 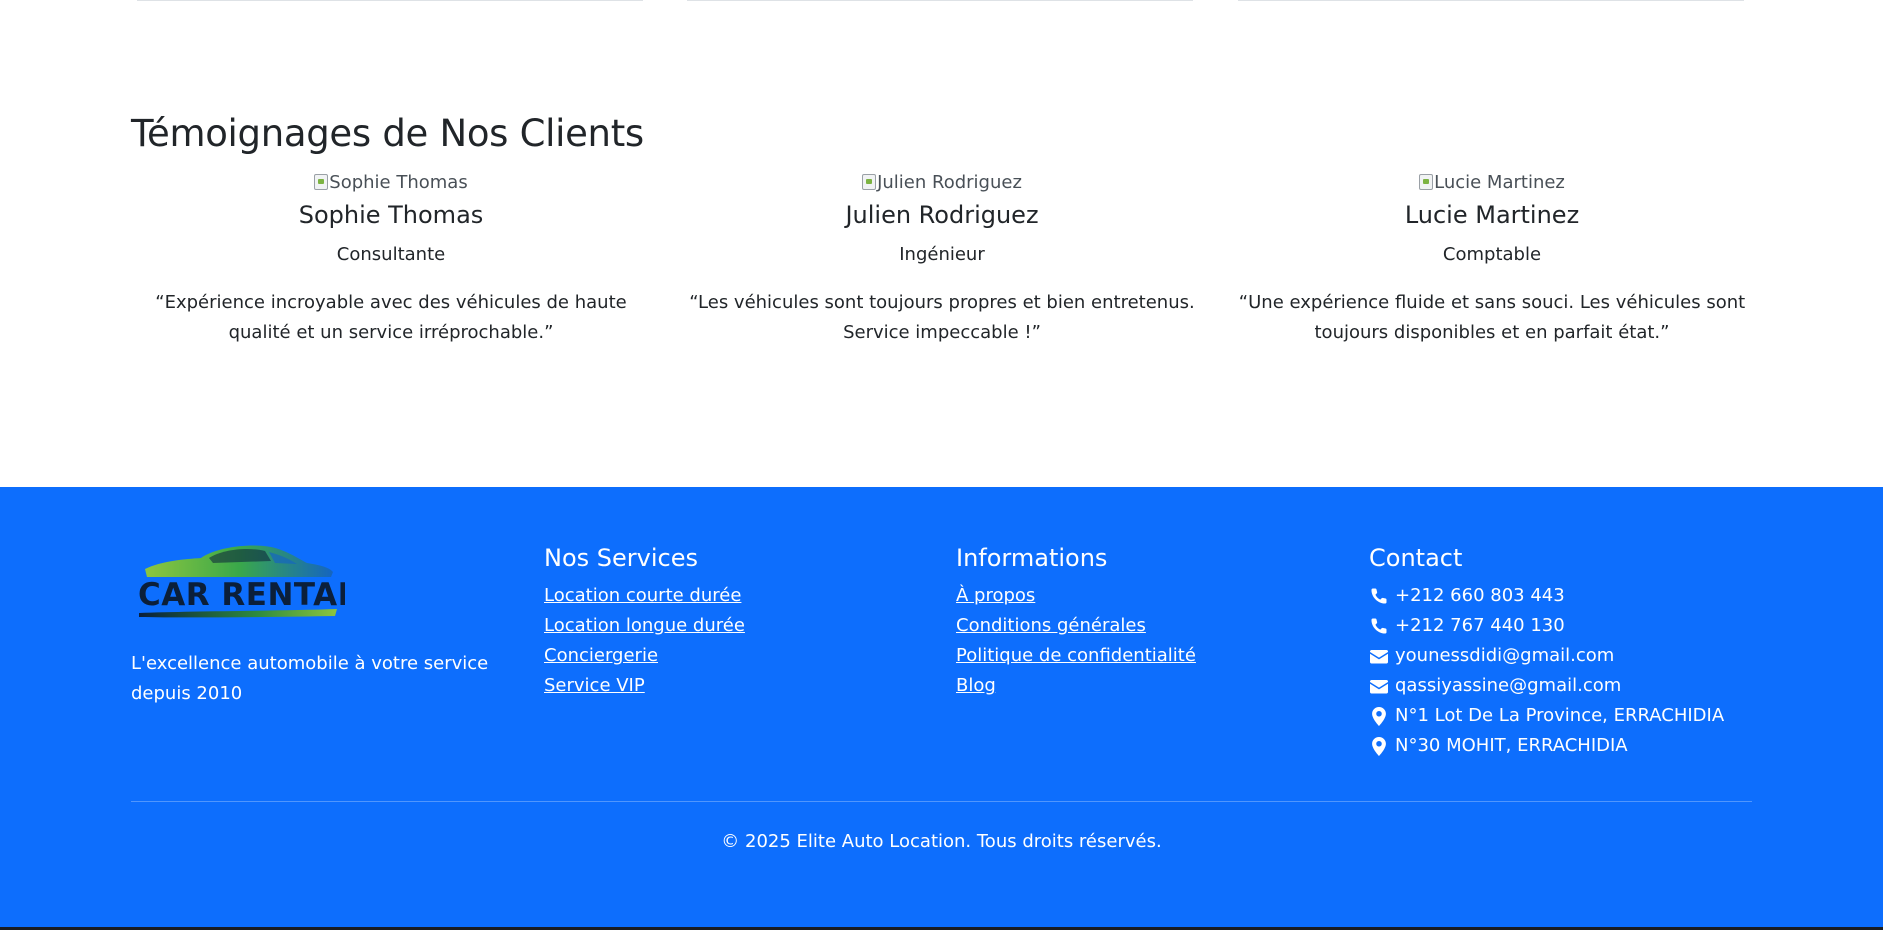 What do you see at coordinates (1511, 745) in the screenshot?
I see `contact-text: N°30 MOHIT, ERRACHIDIA` at bounding box center [1511, 745].